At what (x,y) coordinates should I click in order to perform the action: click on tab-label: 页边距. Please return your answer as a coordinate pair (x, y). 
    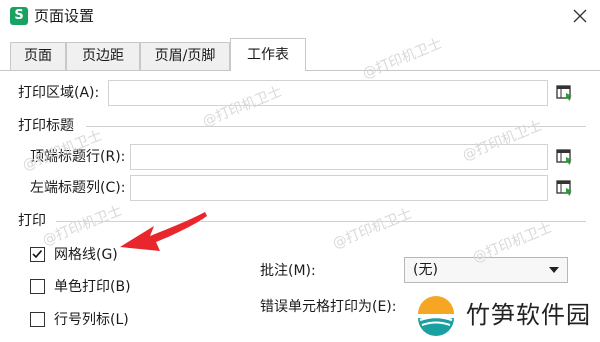
    Looking at the image, I should click on (103, 56).